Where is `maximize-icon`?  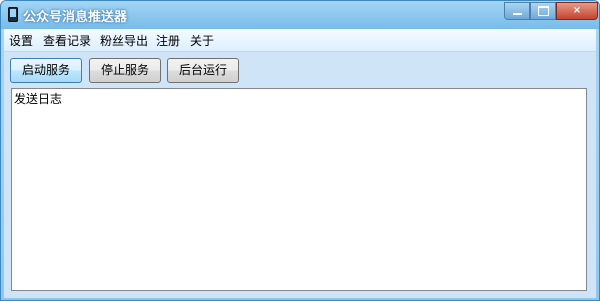
maximize-icon is located at coordinates (543, 11).